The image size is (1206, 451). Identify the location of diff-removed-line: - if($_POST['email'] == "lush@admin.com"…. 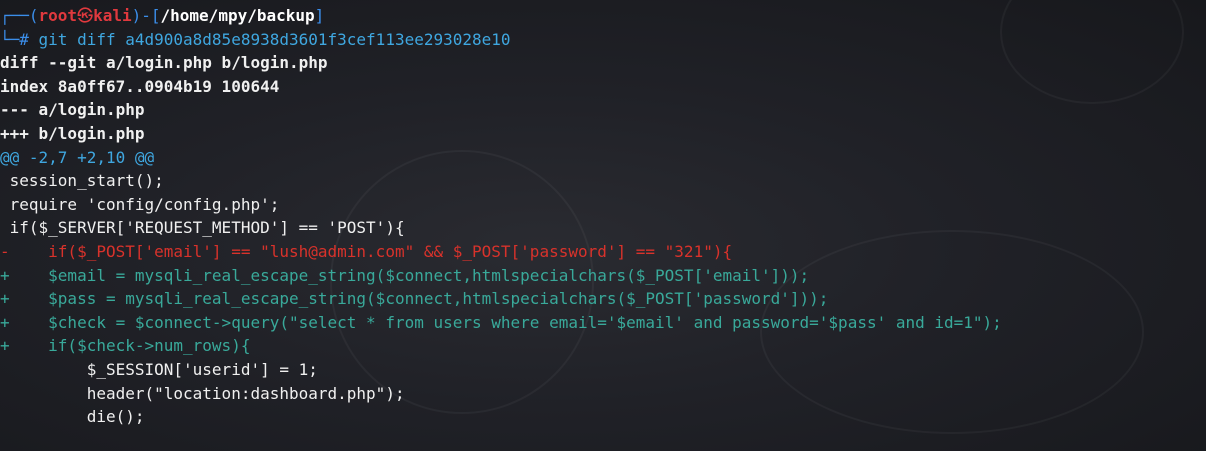
(366, 251).